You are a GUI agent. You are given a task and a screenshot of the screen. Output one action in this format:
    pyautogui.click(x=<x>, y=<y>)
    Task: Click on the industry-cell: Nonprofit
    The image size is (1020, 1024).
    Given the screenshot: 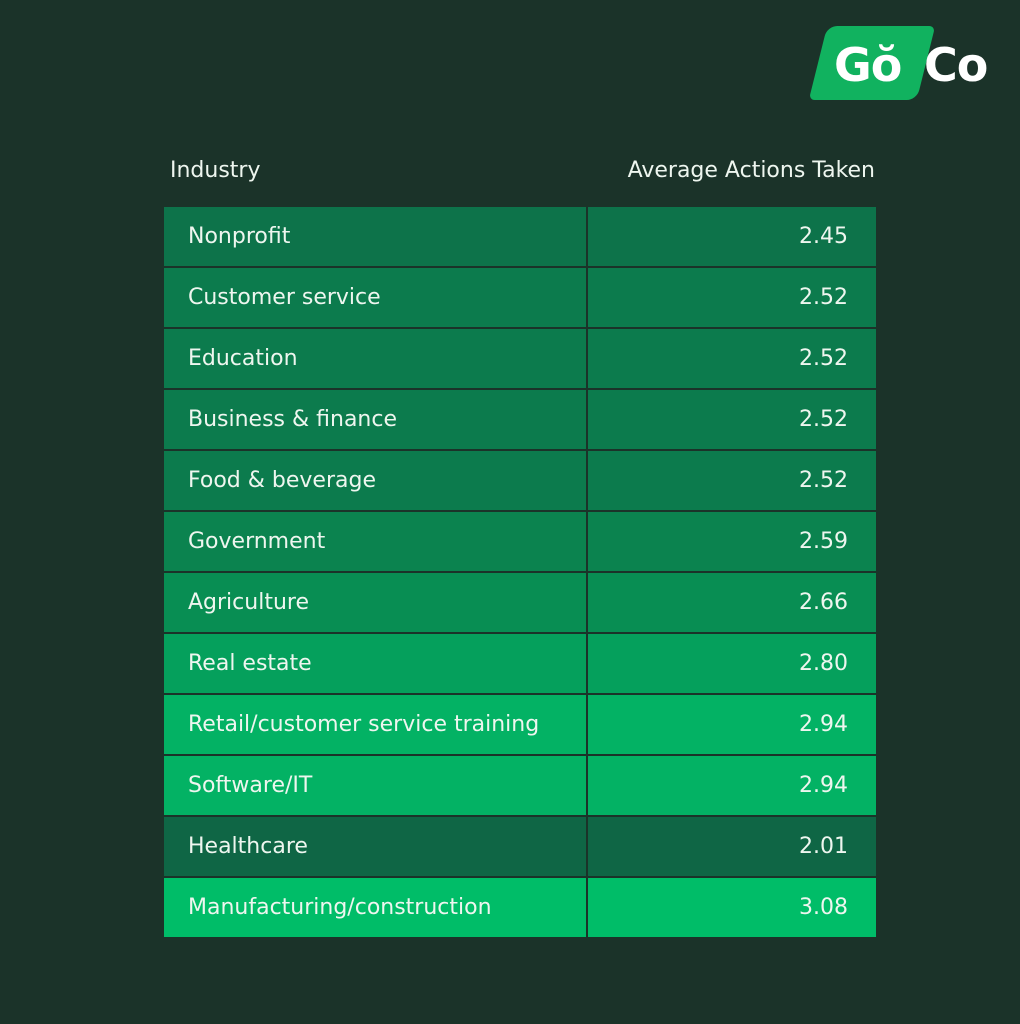 What is the action you would take?
    pyautogui.click(x=375, y=236)
    